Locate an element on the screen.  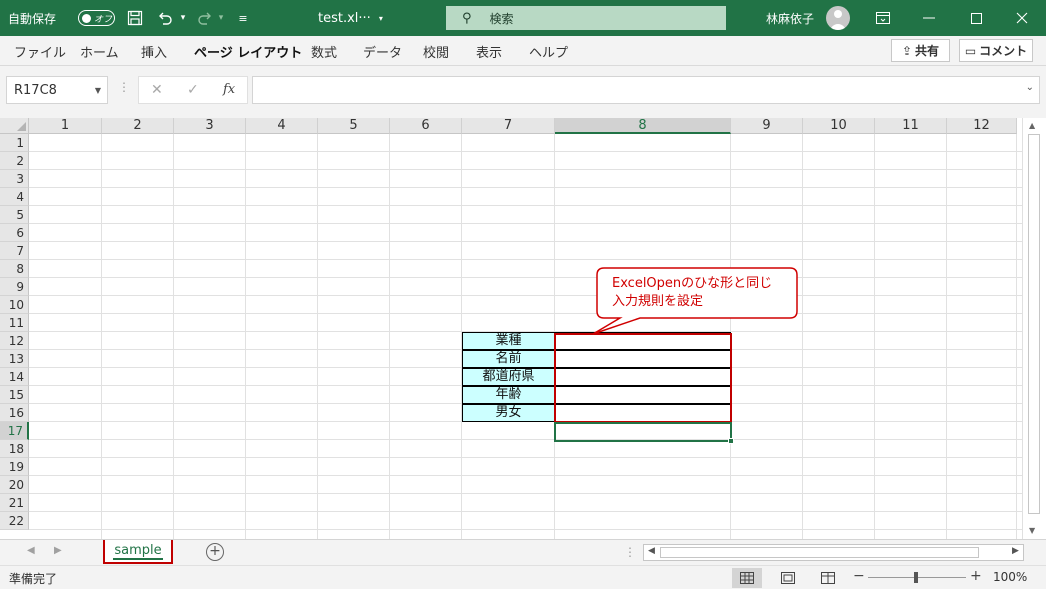
horizontal-scrollbar: ◀ ▶ is located at coordinates (833, 552).